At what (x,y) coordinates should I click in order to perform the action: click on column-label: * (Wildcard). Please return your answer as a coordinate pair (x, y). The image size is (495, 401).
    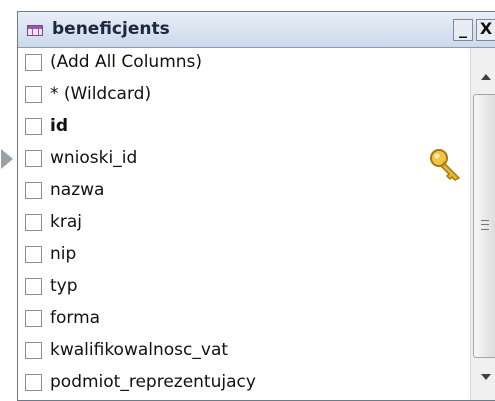
    Looking at the image, I should click on (101, 94).